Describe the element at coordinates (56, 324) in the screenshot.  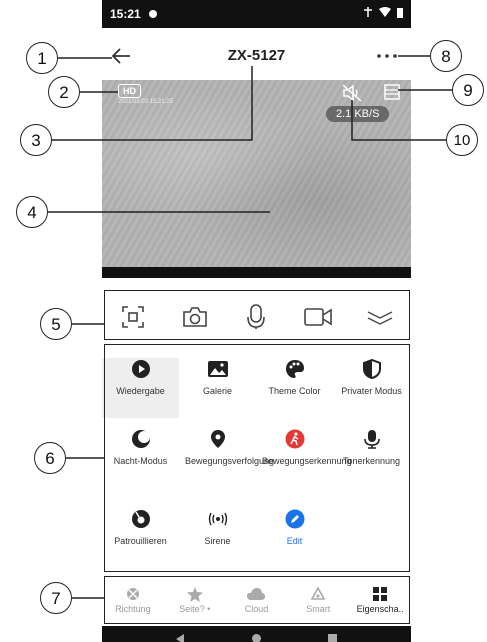
I see `callout-5: 5` at that location.